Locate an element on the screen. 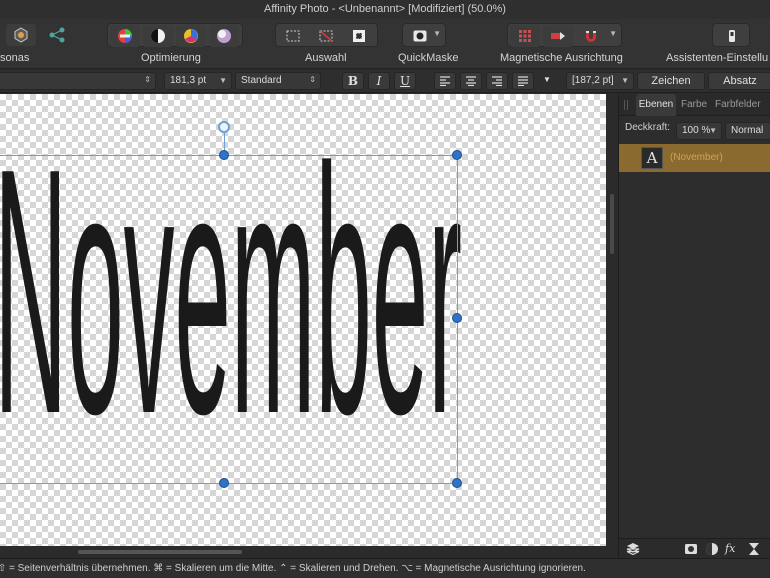  leading-dropdown-icon: ▼ is located at coordinates (625, 80).